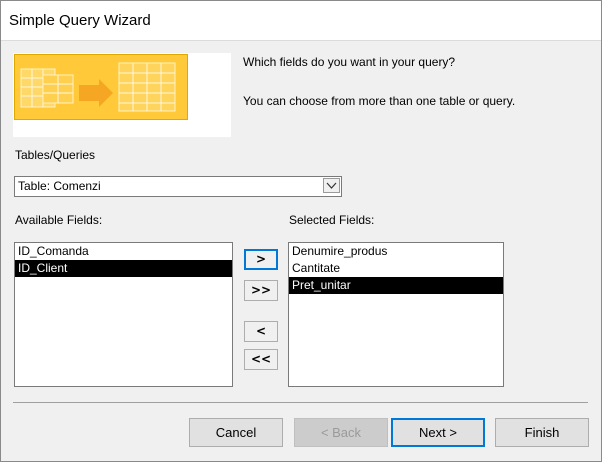  What do you see at coordinates (80, 20) in the screenshot?
I see `window-title: Simple Query Wizard` at bounding box center [80, 20].